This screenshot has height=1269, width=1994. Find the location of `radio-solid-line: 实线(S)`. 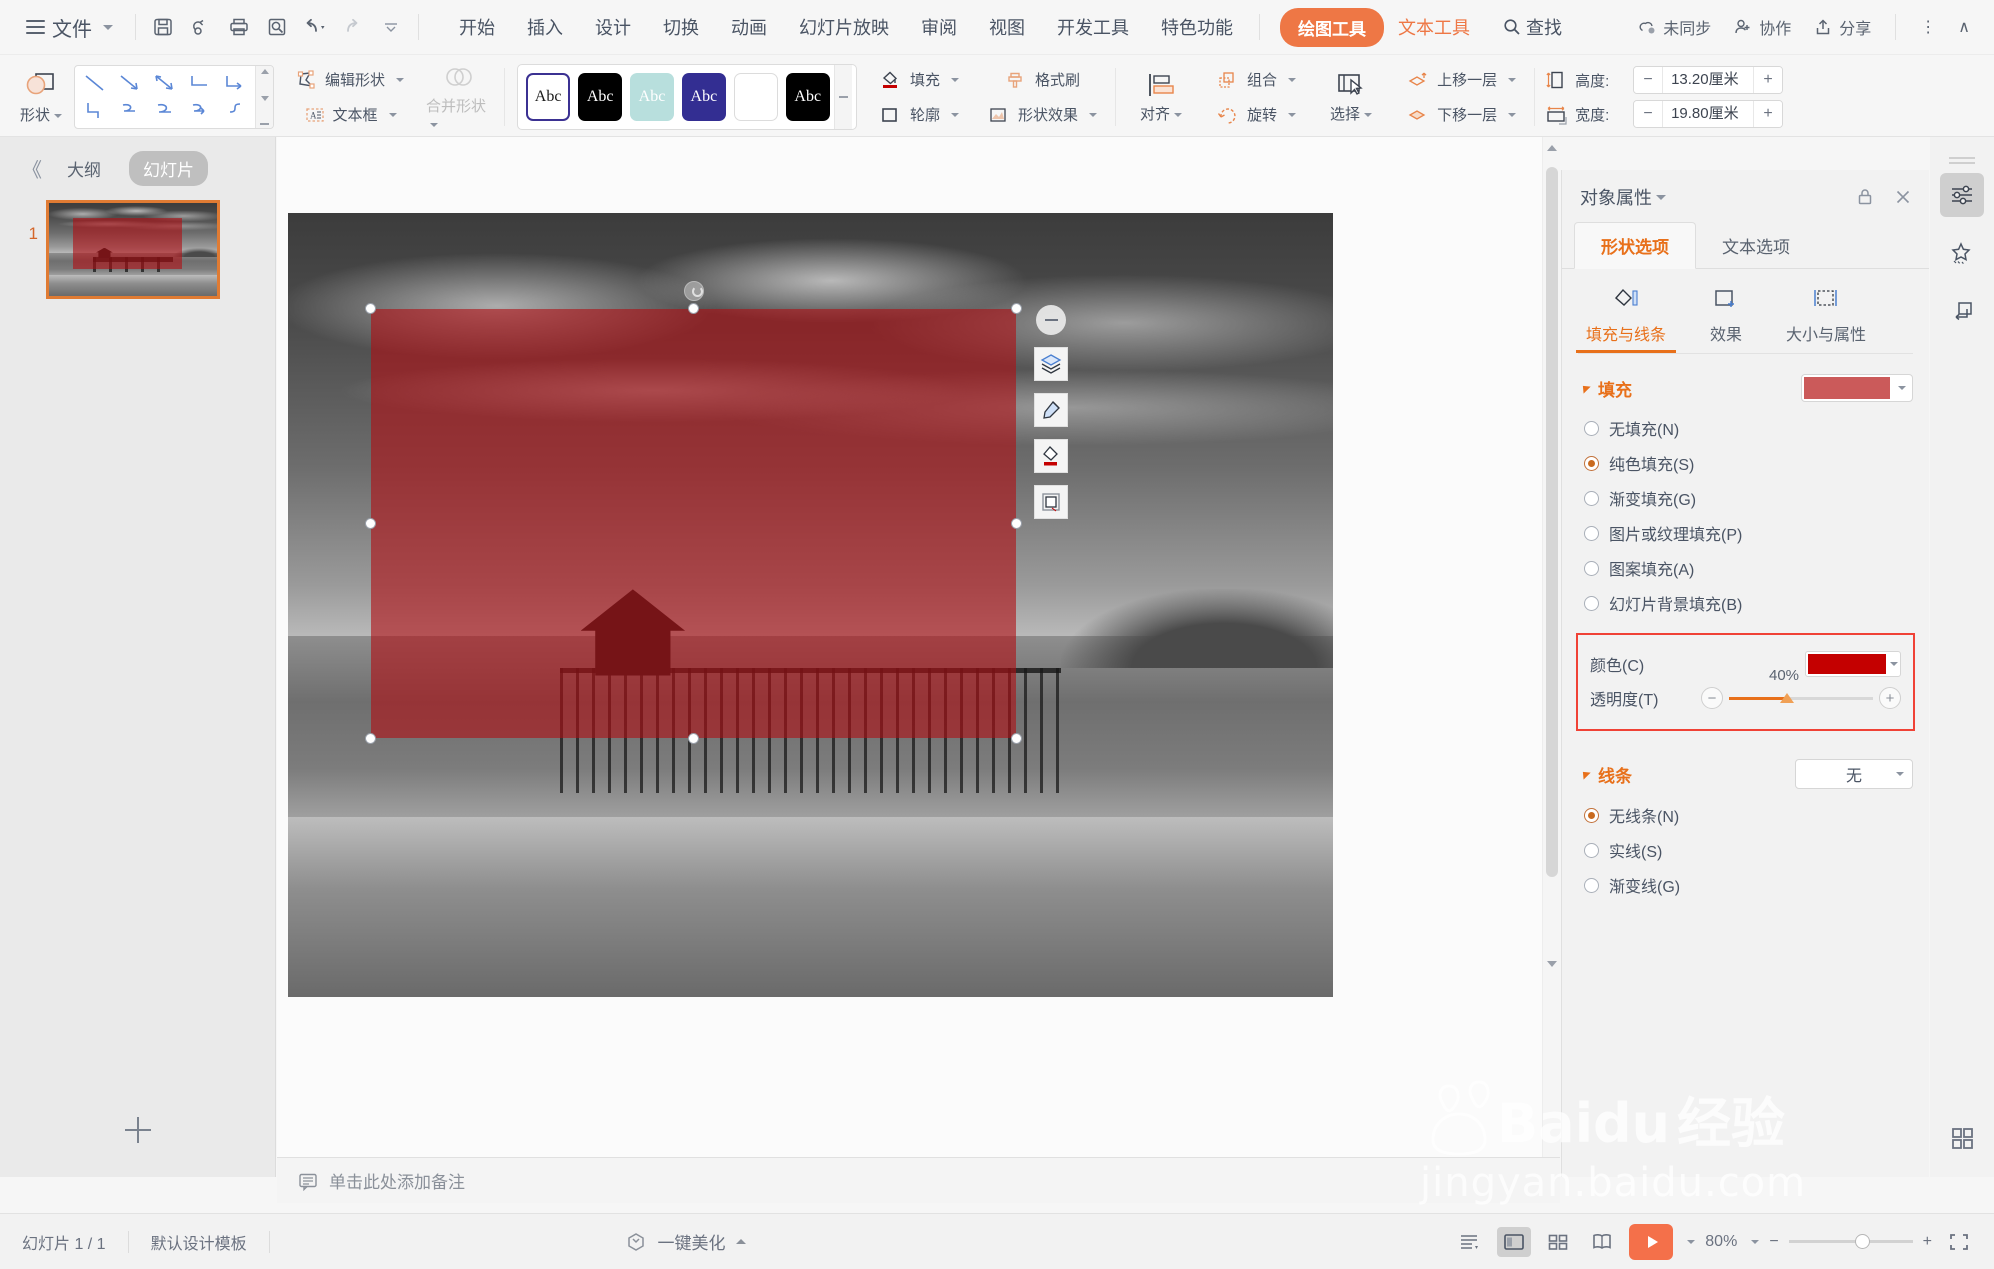

radio-solid-line: 实线(S) is located at coordinates (1756, 850).